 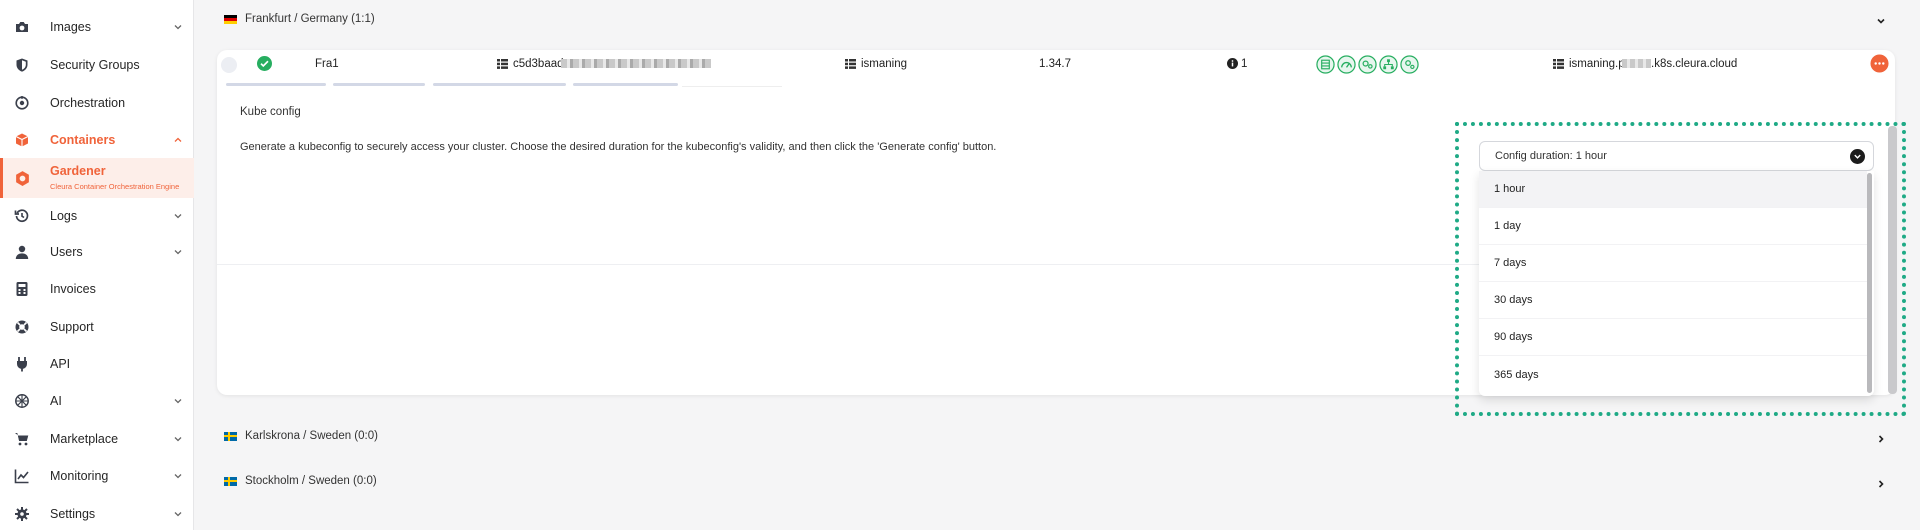 What do you see at coordinates (78, 171) in the screenshot?
I see `sidebar-item-label: Gardener` at bounding box center [78, 171].